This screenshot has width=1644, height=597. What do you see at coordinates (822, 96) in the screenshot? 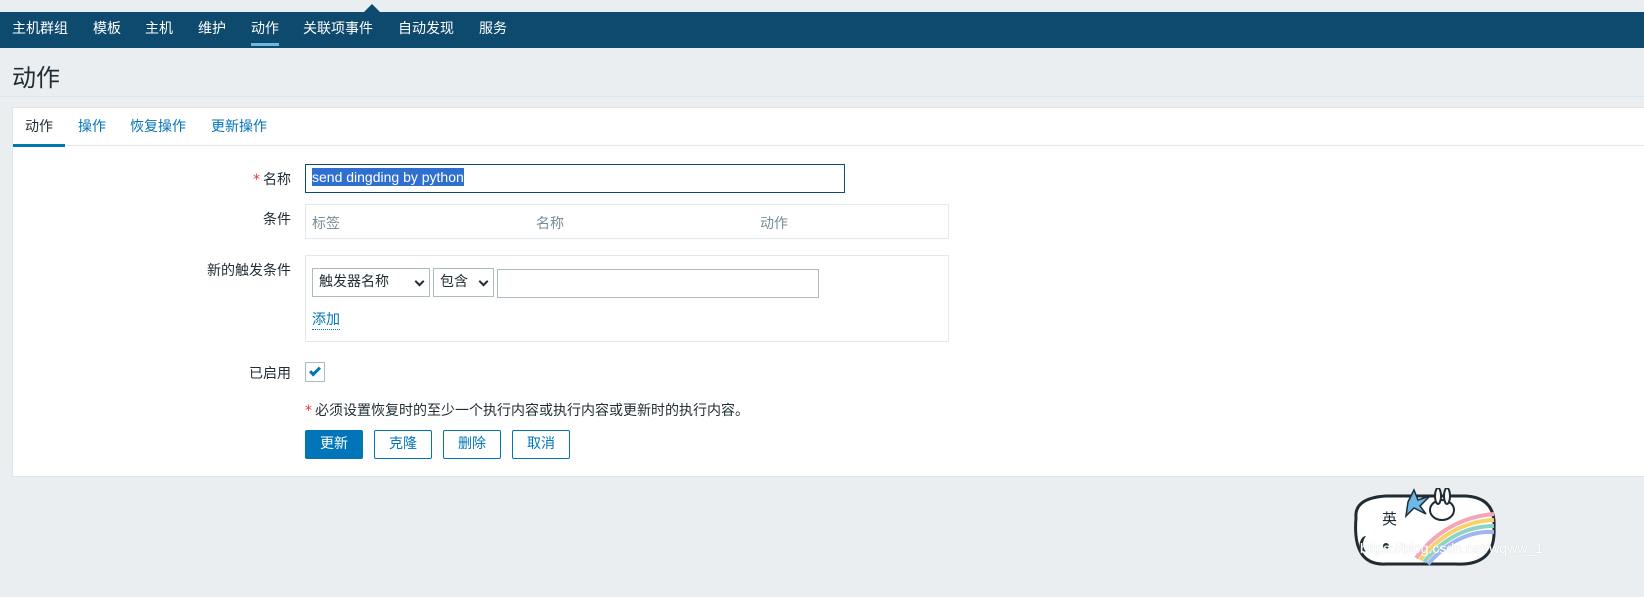
I see `title-divider` at bounding box center [822, 96].